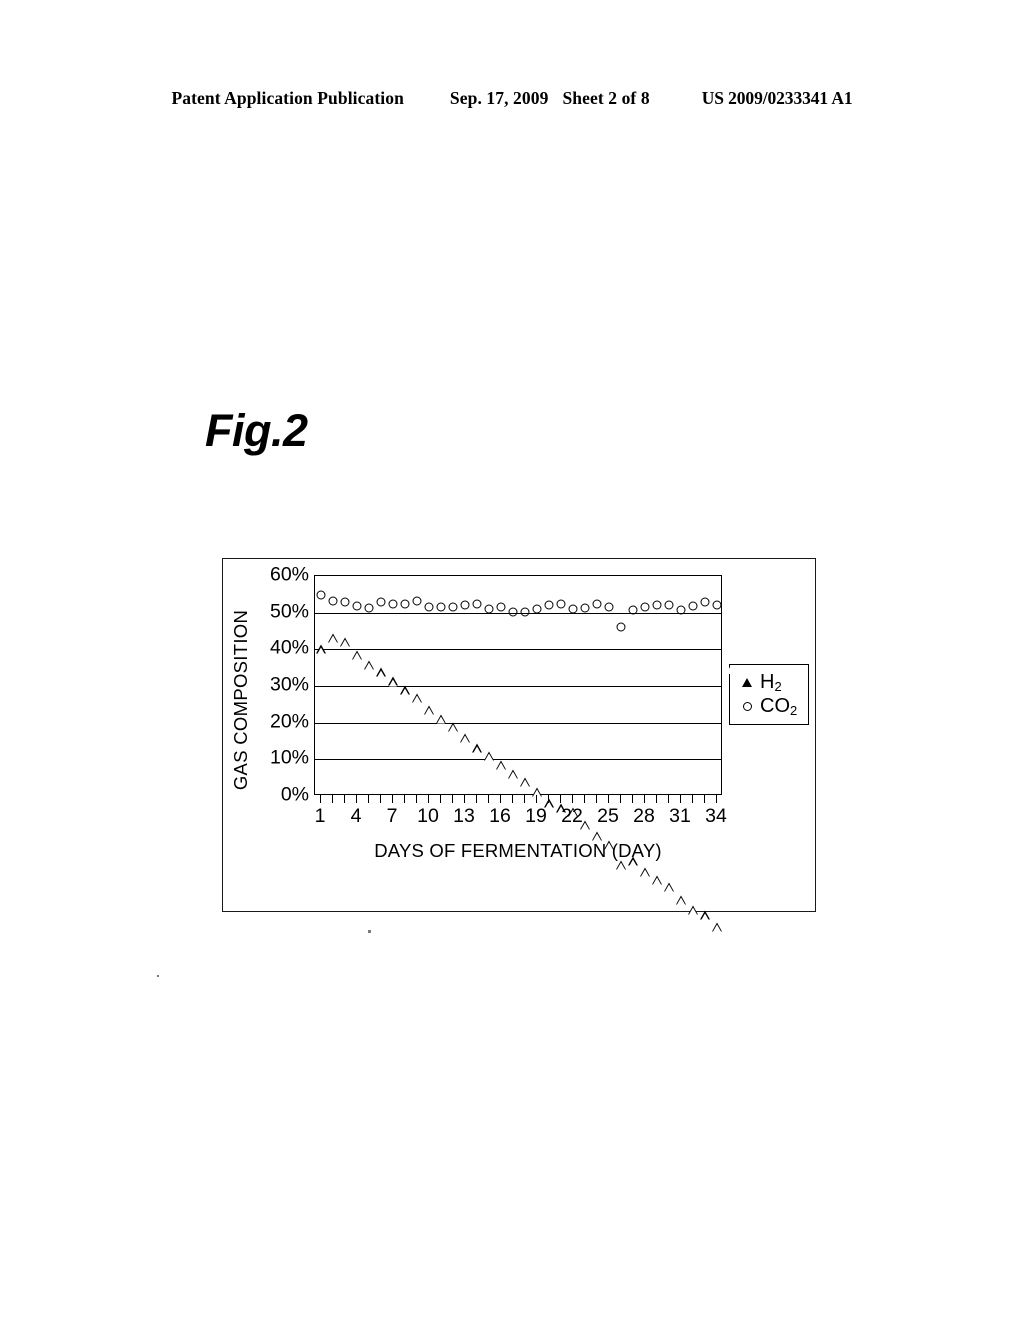 This screenshot has height=1320, width=1024. I want to click on figure-label: Fig.2, so click(256, 430).